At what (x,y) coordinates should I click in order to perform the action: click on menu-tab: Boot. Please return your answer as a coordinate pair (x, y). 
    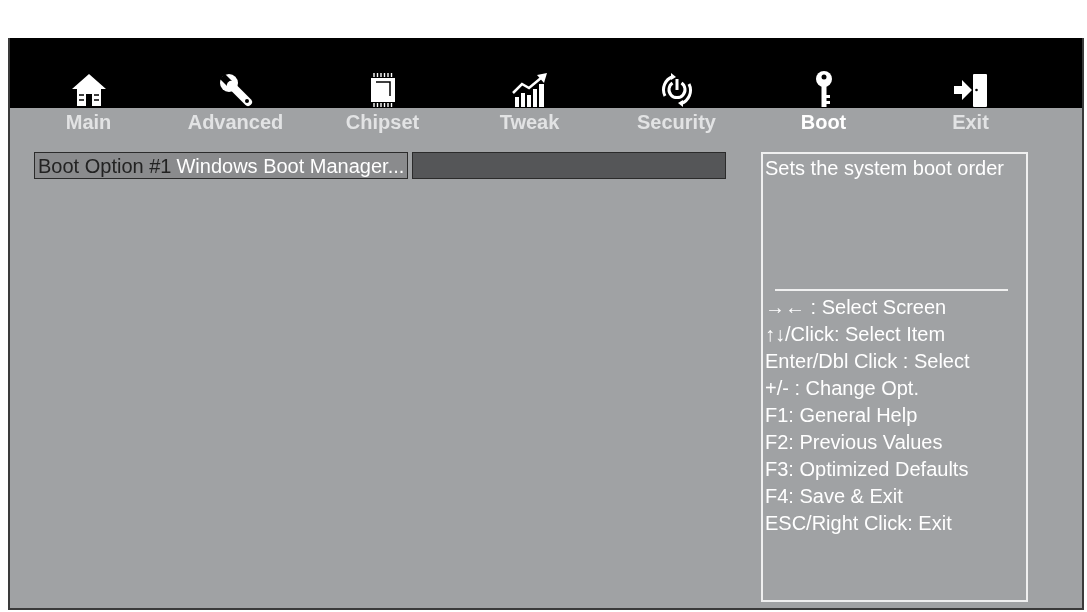
    Looking at the image, I should click on (823, 122).